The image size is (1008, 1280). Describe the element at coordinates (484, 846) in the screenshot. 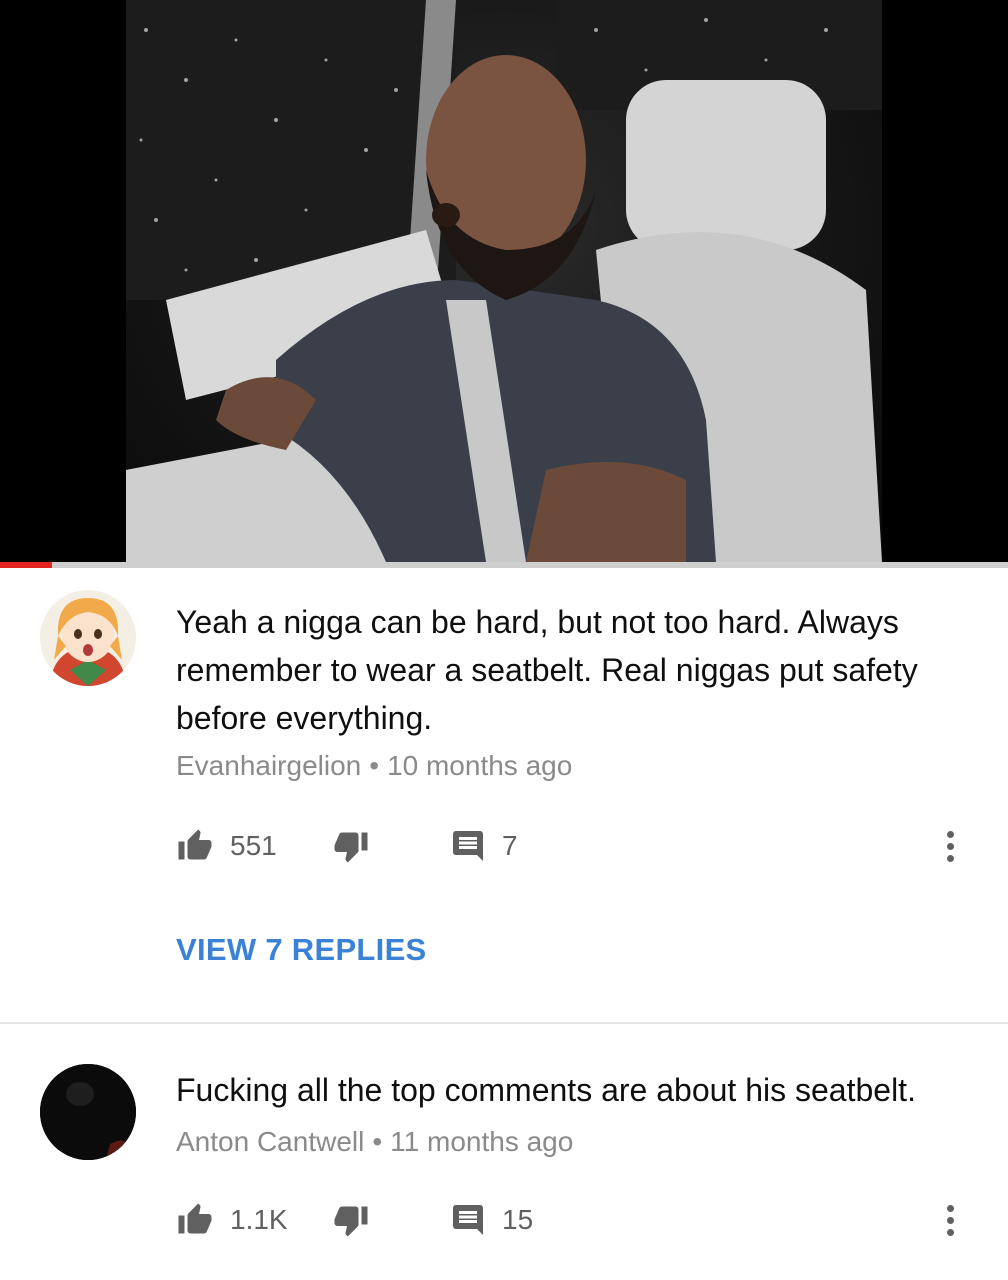

I see `reply-button: 7` at that location.